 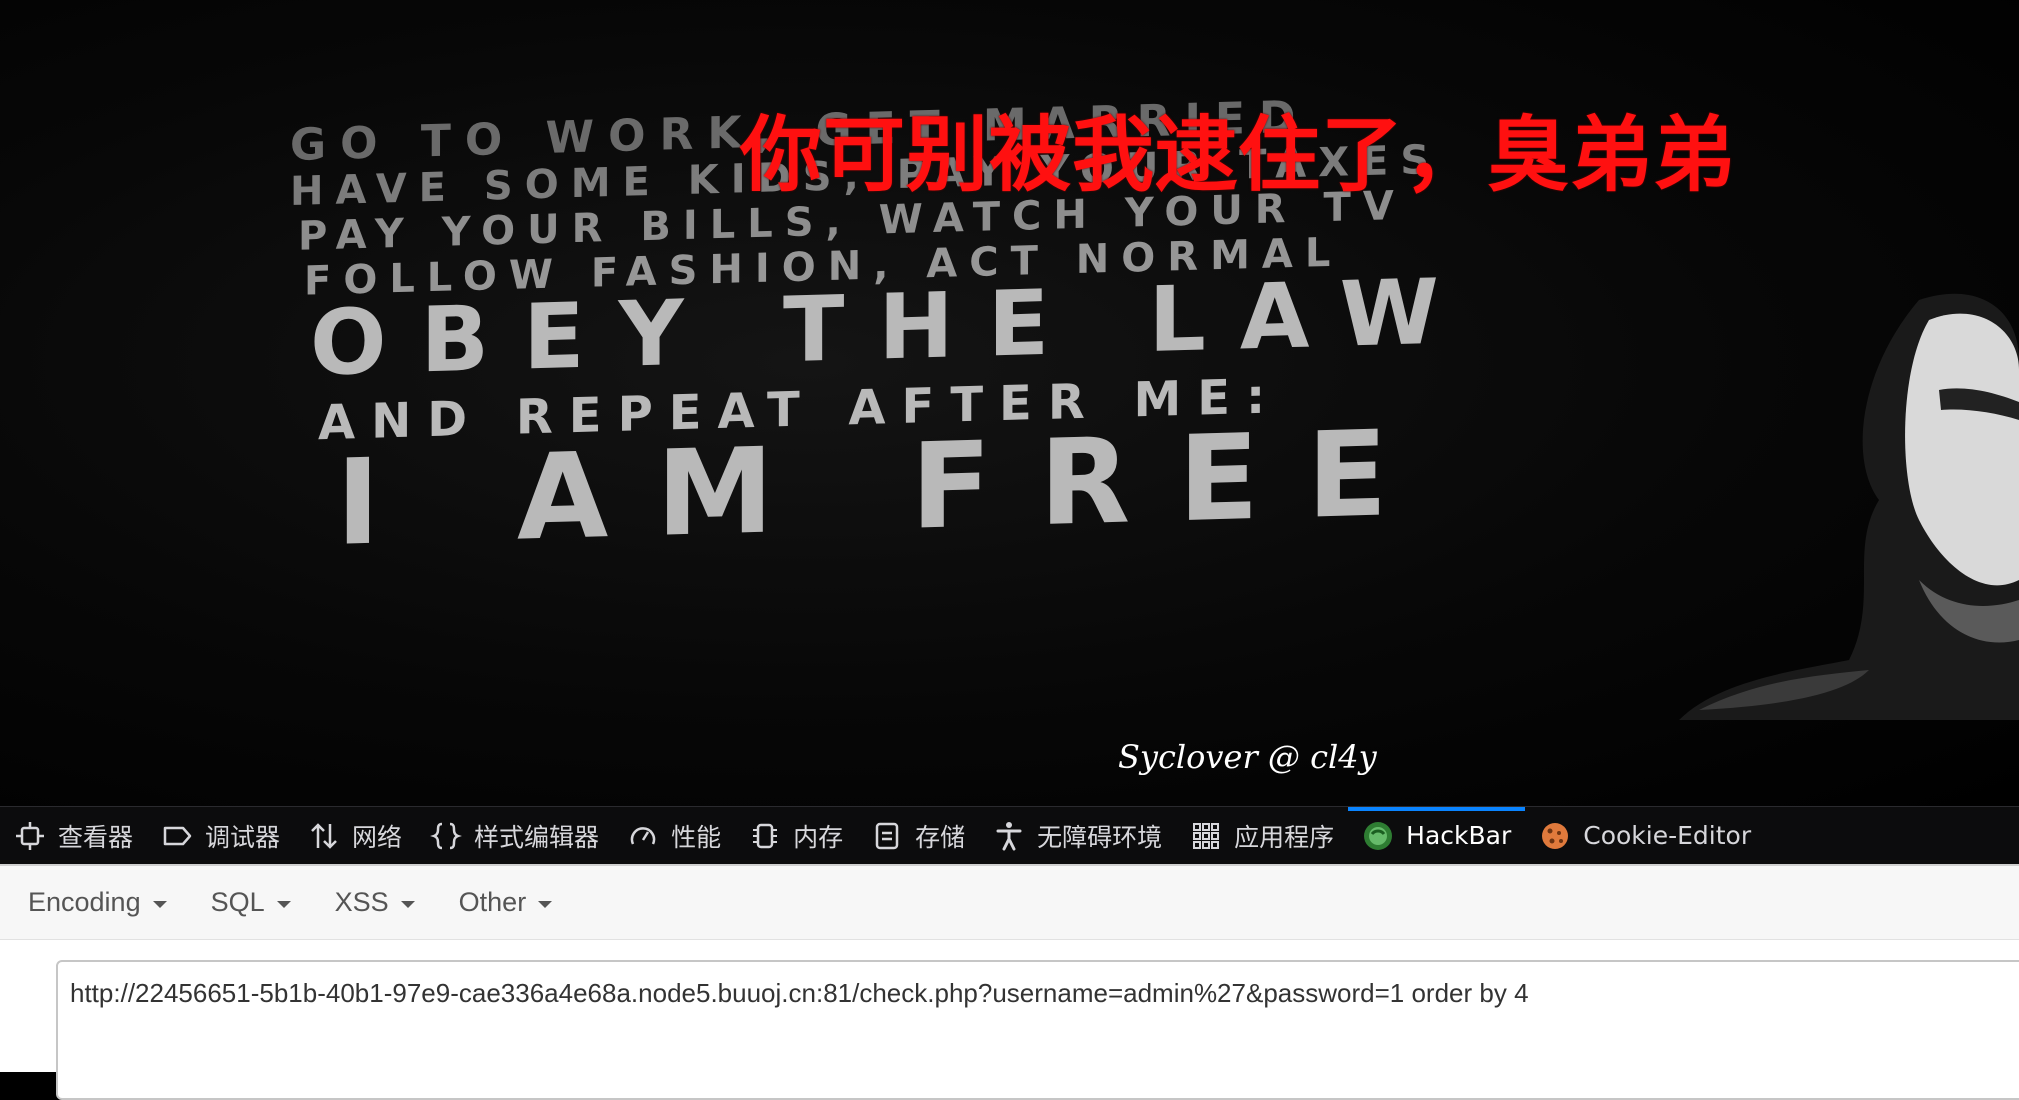 What do you see at coordinates (643, 836) in the screenshot?
I see `performance-icon` at bounding box center [643, 836].